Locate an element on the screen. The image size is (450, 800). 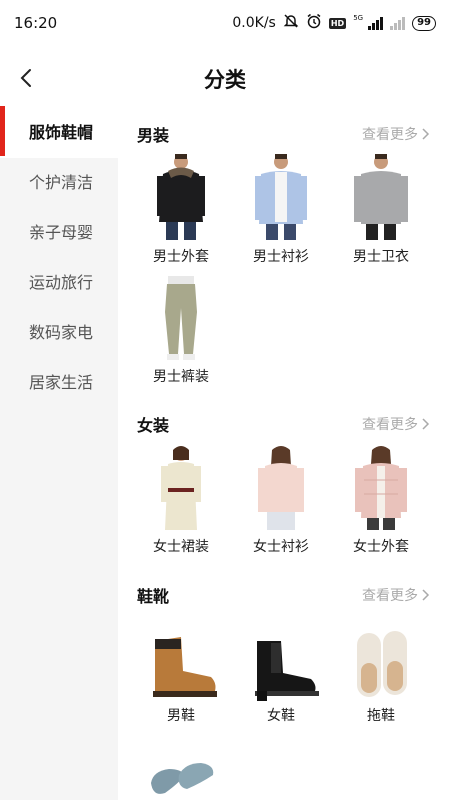
section-women: 女装 查看更多 女士裙装 女士衬衫 女士外套 is located at coordinates (284, 492).